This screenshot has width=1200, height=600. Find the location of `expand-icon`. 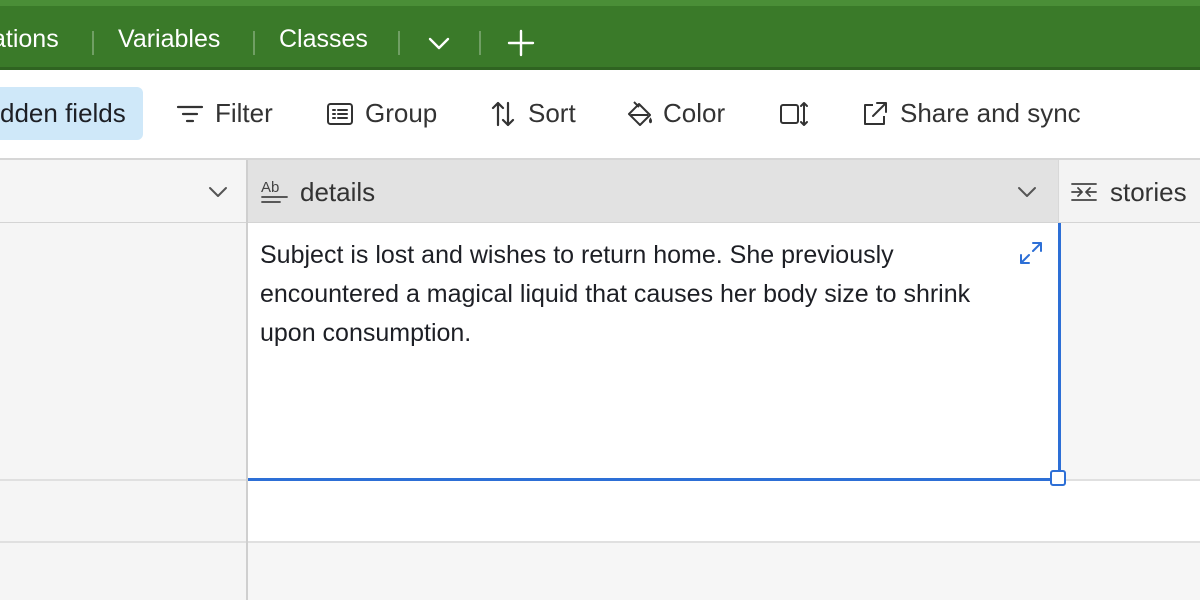

expand-icon is located at coordinates (1031, 253).